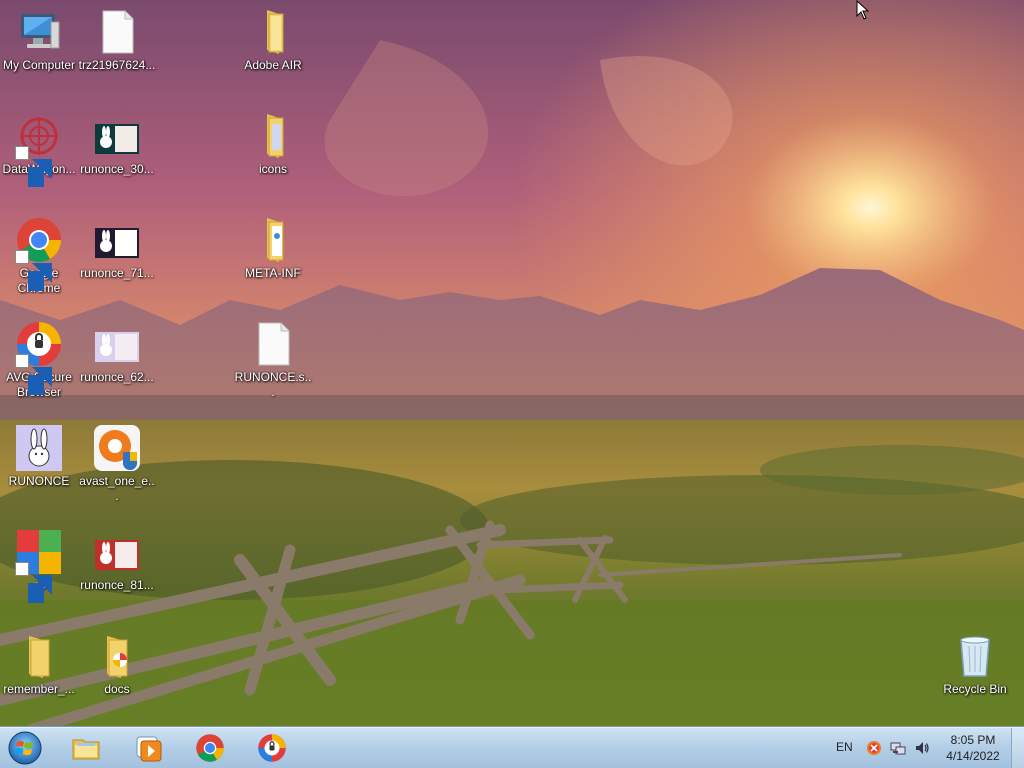 The height and width of the screenshot is (768, 1024). I want to click on mouse-pointer-icon, so click(863, 10).